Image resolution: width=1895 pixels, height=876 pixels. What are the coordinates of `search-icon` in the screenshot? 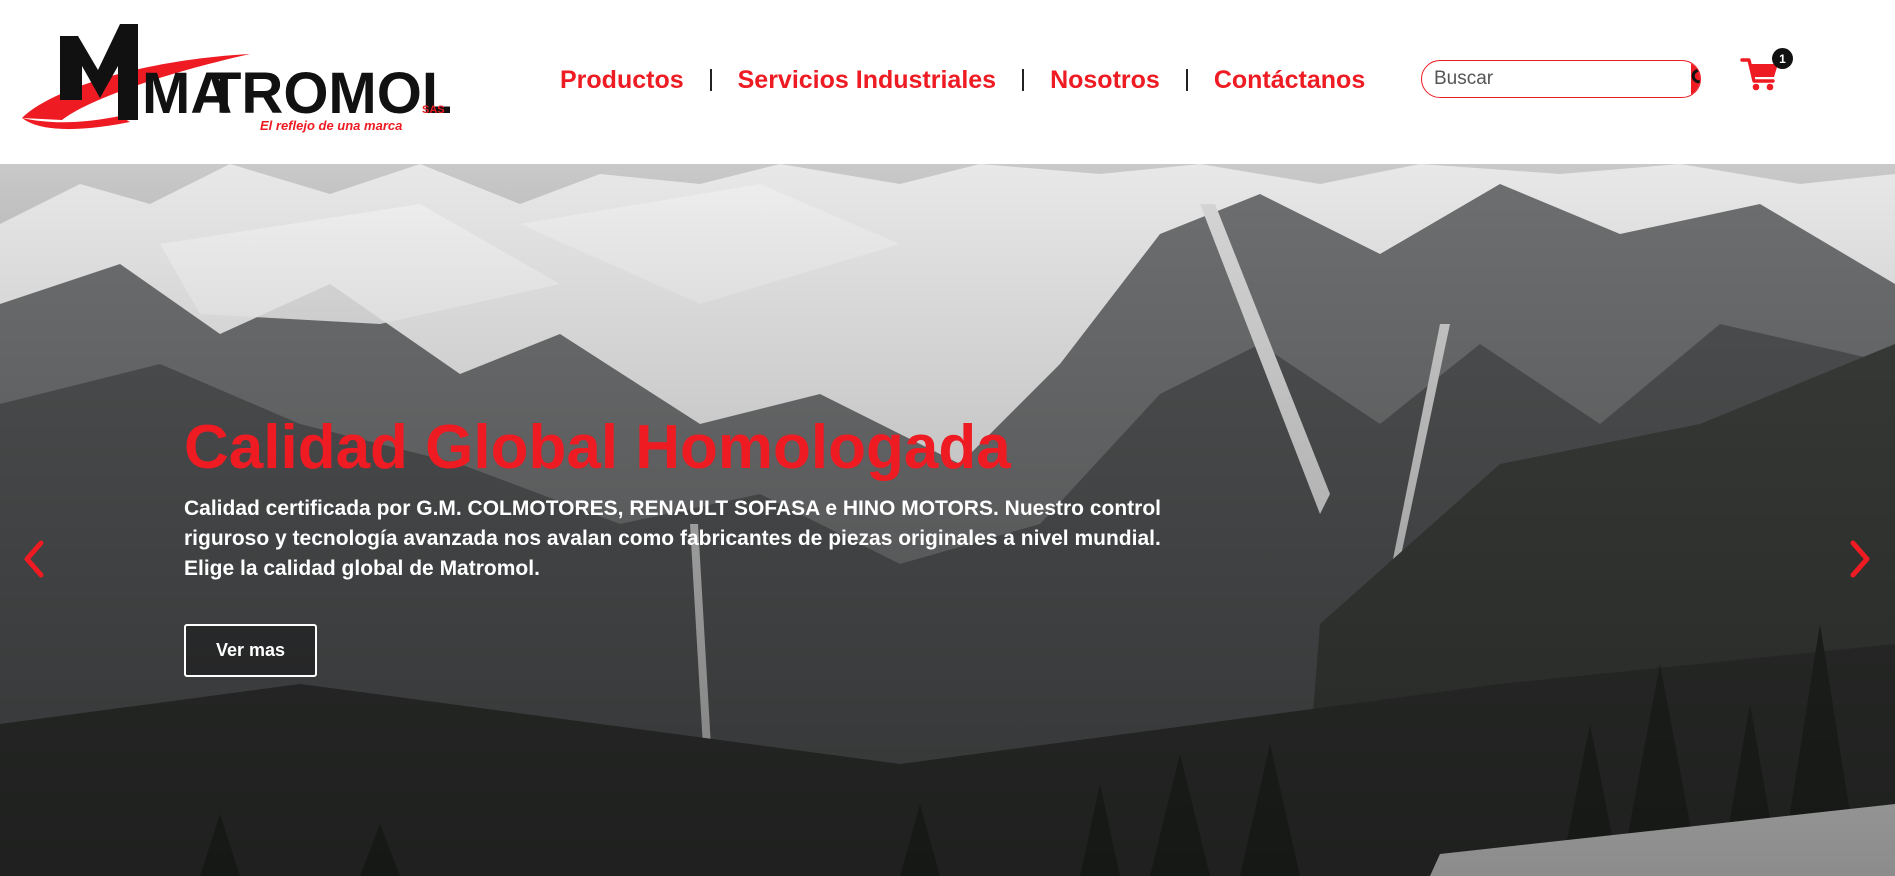 It's located at (1695, 79).